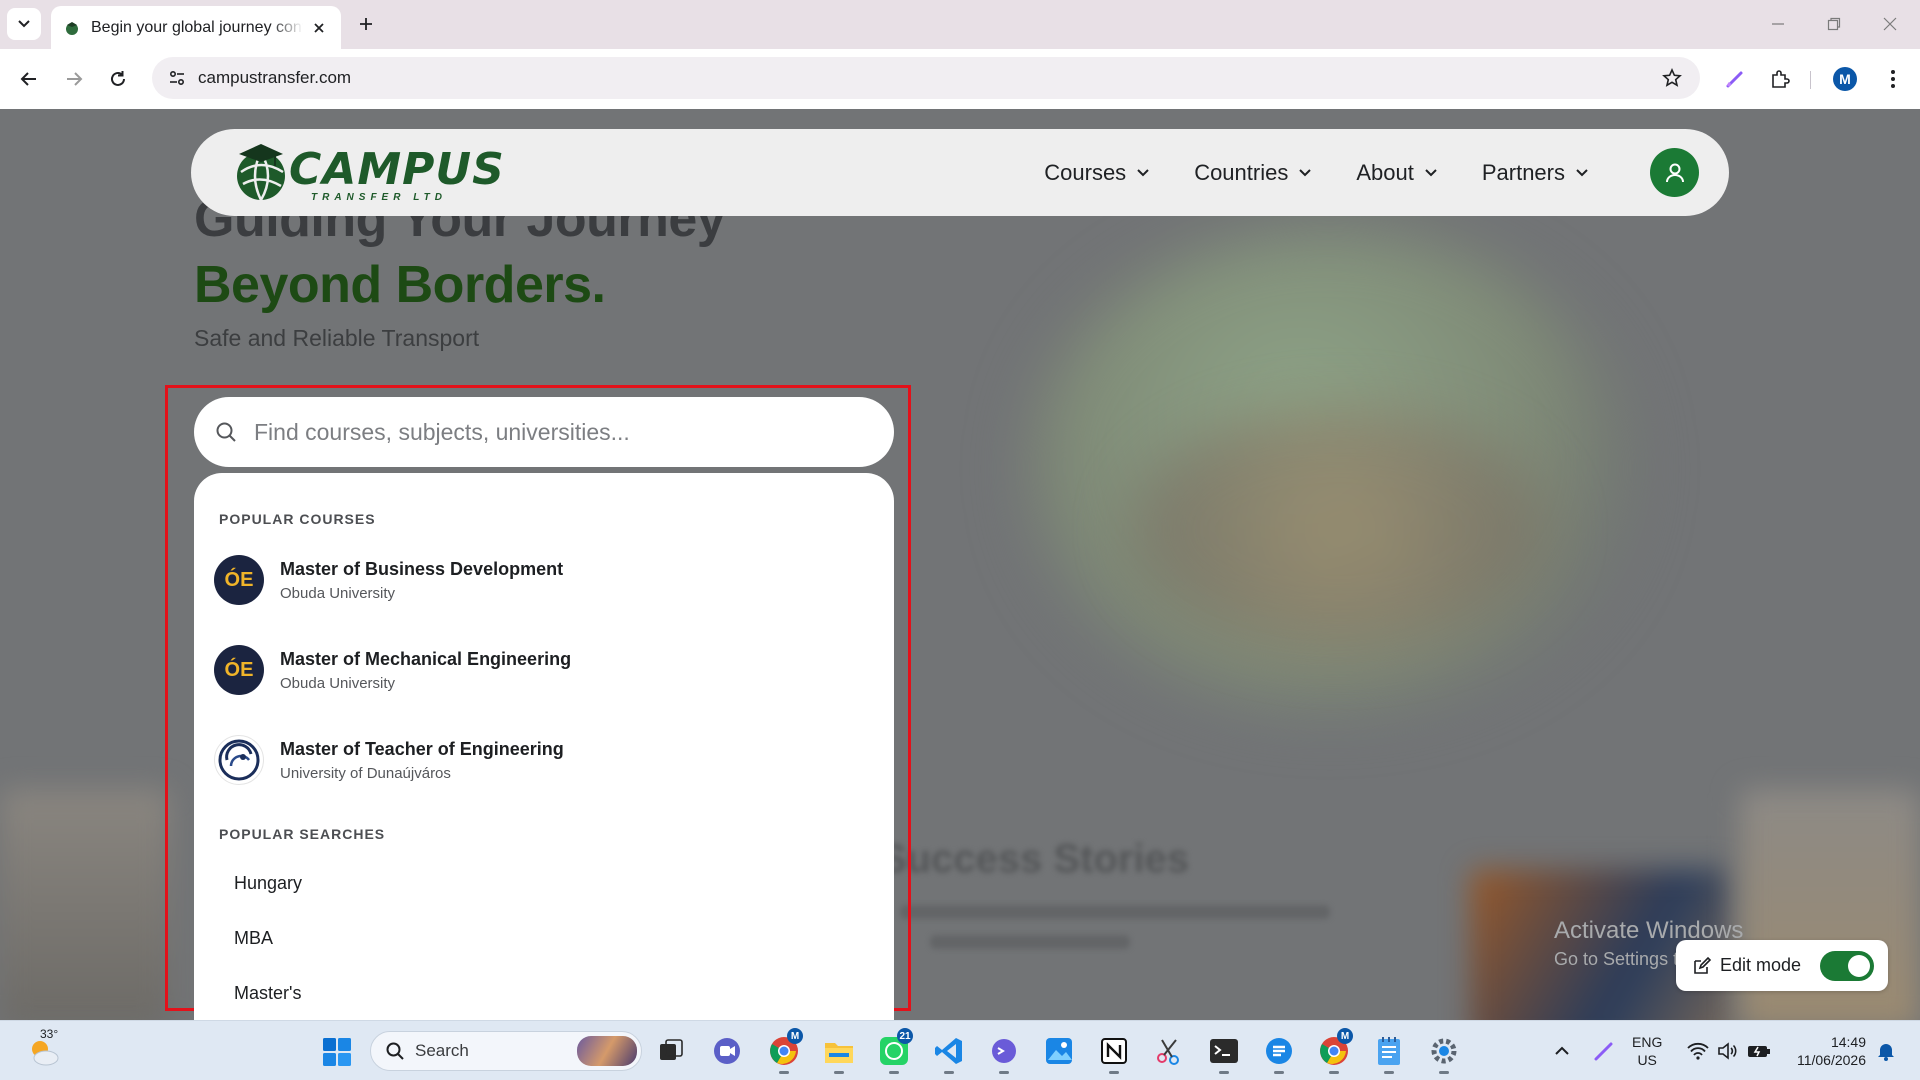 The width and height of the screenshot is (1920, 1080). Describe the element at coordinates (1316, 172) in the screenshot. I see `main-nav-menu: Courses Countries About Partners` at that location.